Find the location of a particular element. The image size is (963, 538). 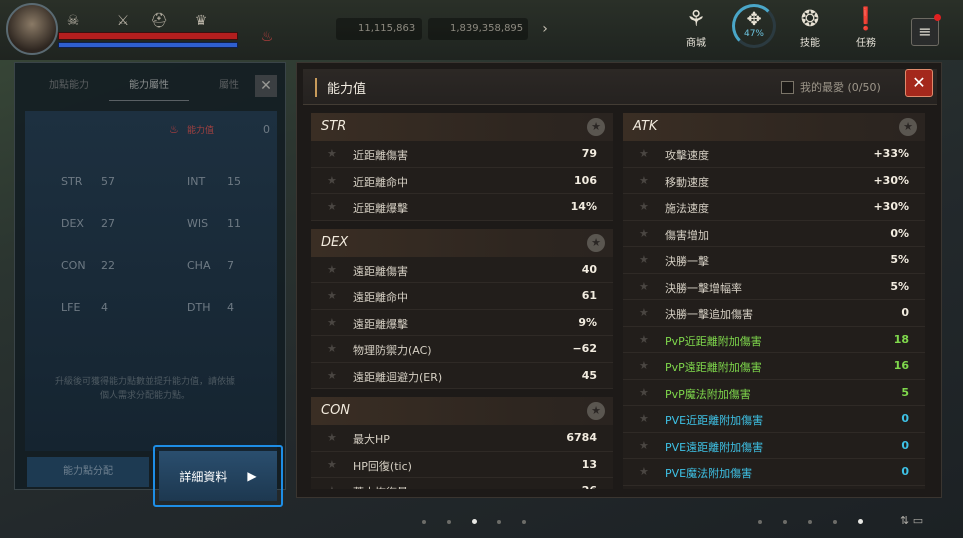

tab-attributes: 能力屬性 is located at coordinates (149, 86).